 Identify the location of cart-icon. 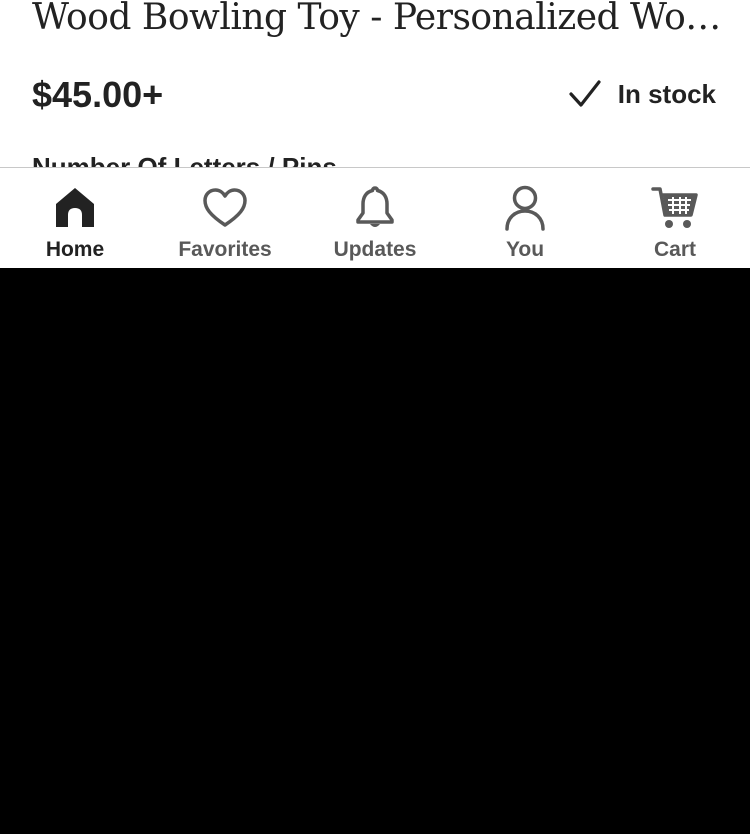
(674, 207).